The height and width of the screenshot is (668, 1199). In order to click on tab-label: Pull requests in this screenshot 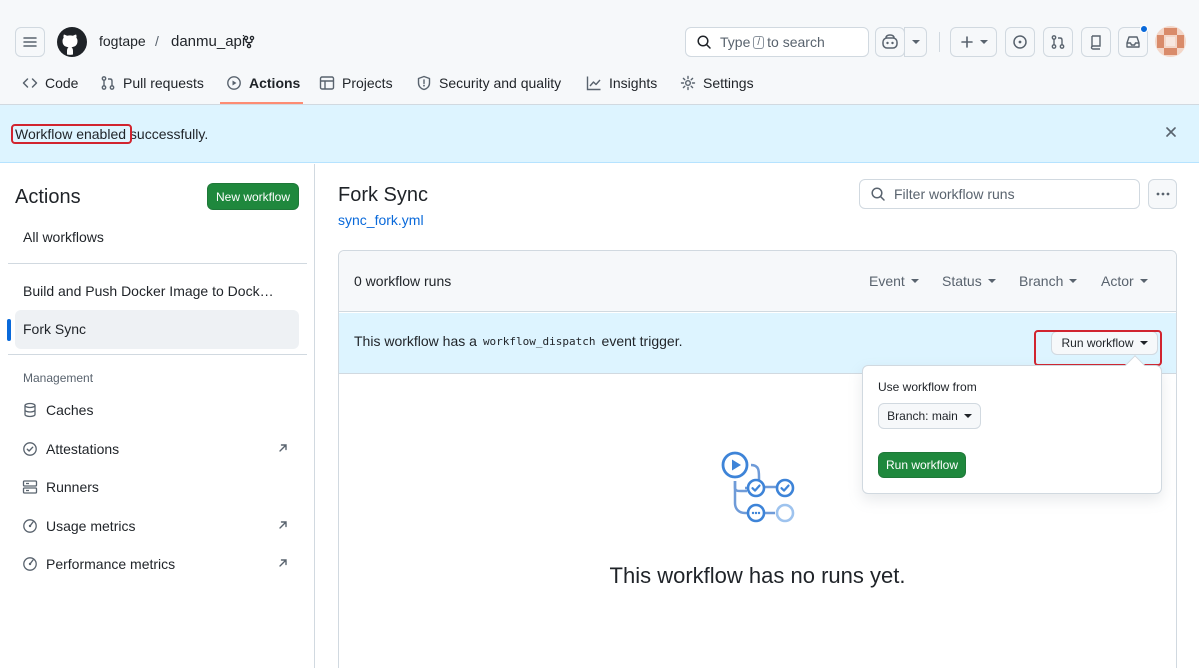, I will do `click(163, 83)`.